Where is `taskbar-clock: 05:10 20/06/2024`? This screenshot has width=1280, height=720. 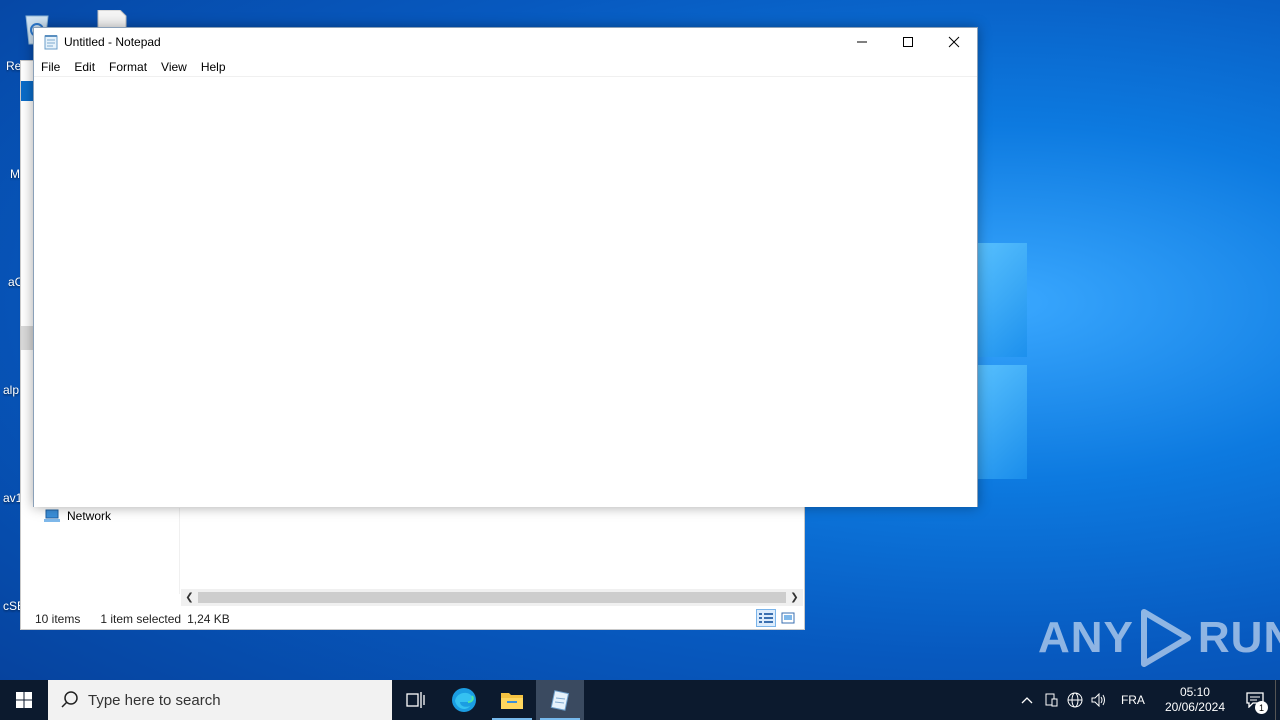 taskbar-clock: 05:10 20/06/2024 is located at coordinates (1195, 700).